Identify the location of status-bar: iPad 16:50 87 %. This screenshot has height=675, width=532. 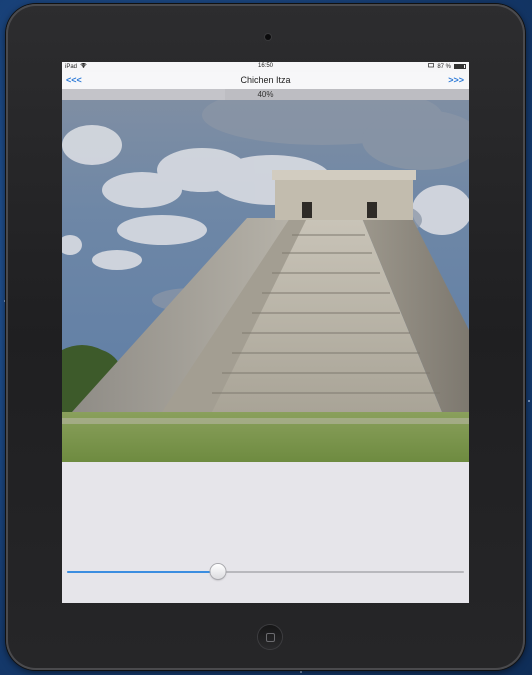
(265, 67).